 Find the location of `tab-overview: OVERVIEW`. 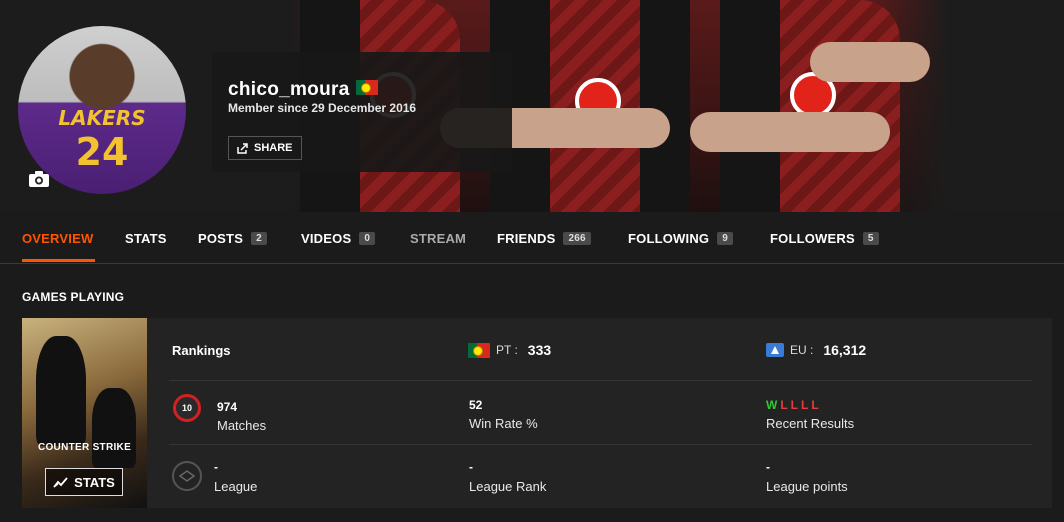

tab-overview: OVERVIEW is located at coordinates (57, 238).